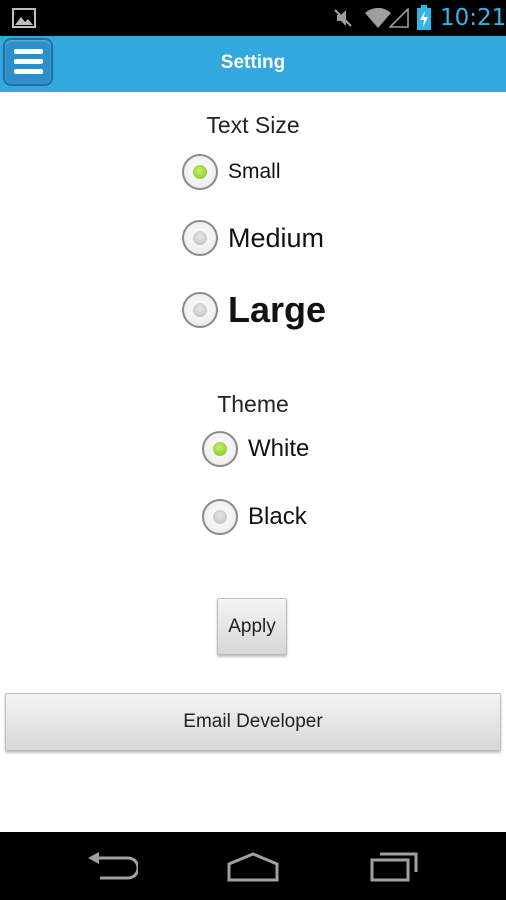 The height and width of the screenshot is (900, 506). Describe the element at coordinates (277, 309) in the screenshot. I see `radio-large-label: Large` at that location.